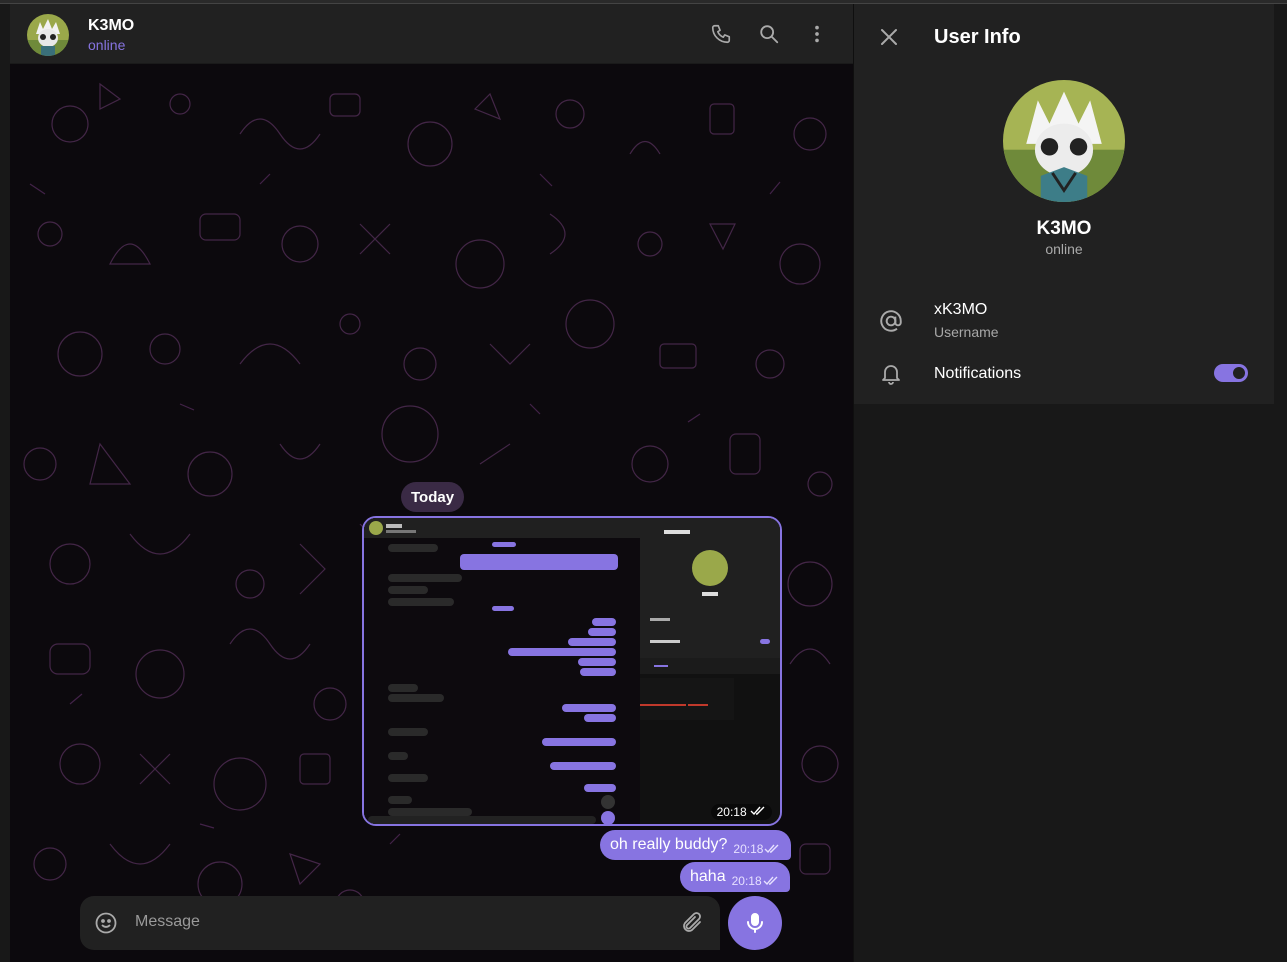 This screenshot has width=1287, height=962. What do you see at coordinates (1064, 228) in the screenshot?
I see `profile-name: K3MO` at bounding box center [1064, 228].